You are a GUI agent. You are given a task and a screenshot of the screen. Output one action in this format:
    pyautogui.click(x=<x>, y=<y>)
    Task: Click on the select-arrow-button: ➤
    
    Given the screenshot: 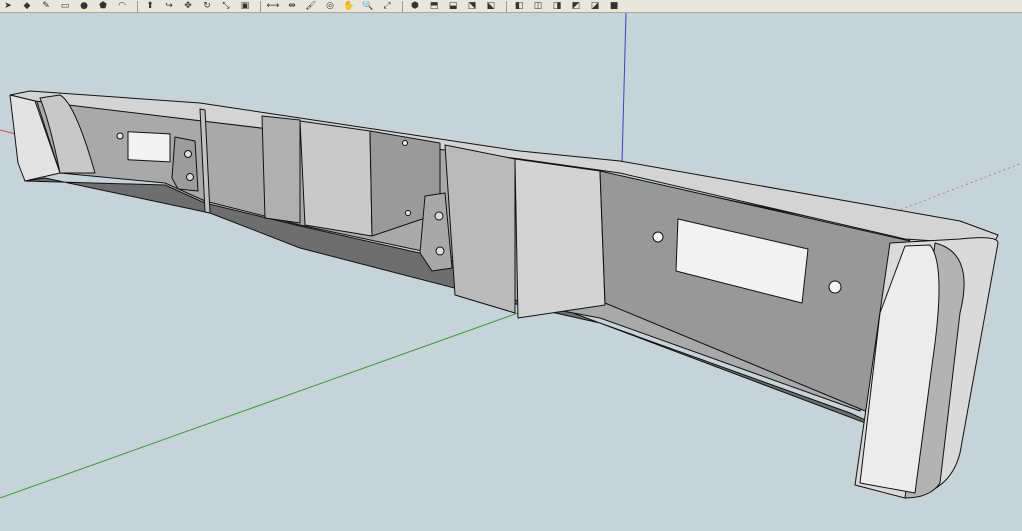 What is the action you would take?
    pyautogui.click(x=8, y=6)
    